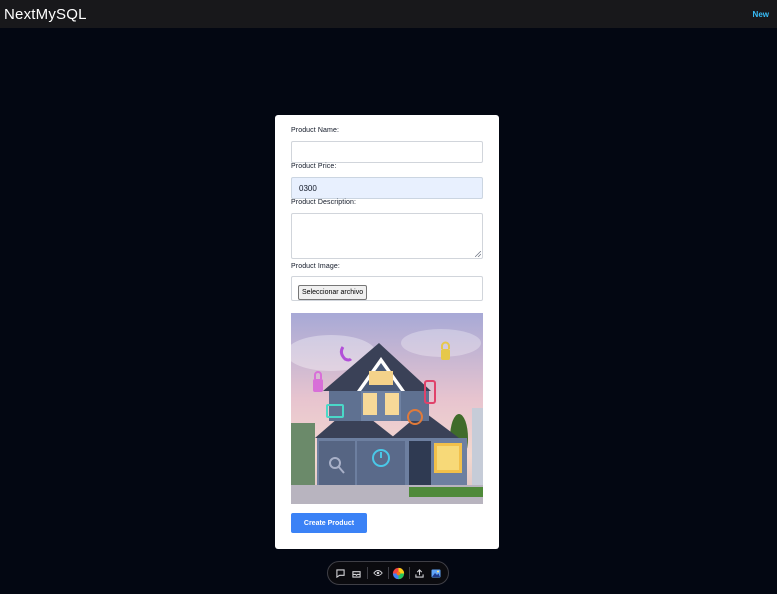 This screenshot has height=594, width=777. What do you see at coordinates (341, 573) in the screenshot?
I see `chat-icon` at bounding box center [341, 573].